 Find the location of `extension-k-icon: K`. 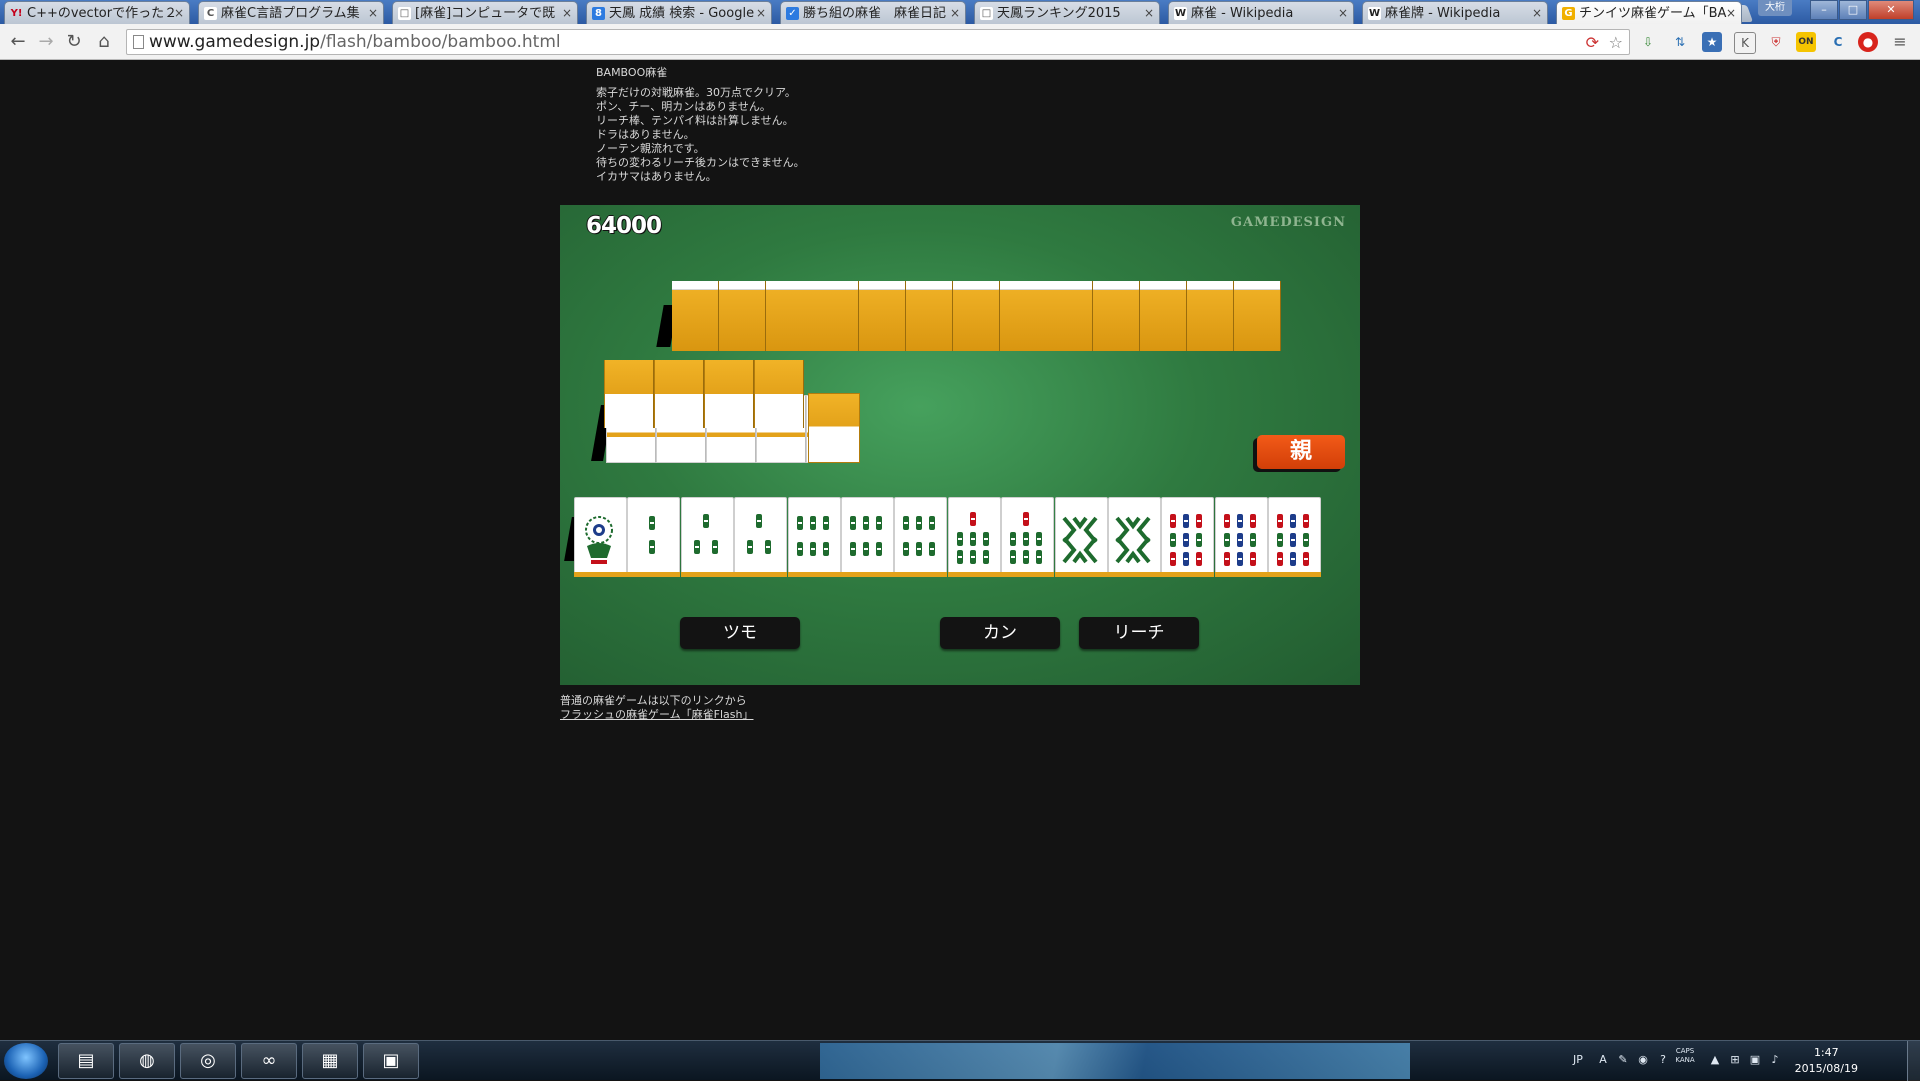

extension-k-icon: K is located at coordinates (1745, 43).